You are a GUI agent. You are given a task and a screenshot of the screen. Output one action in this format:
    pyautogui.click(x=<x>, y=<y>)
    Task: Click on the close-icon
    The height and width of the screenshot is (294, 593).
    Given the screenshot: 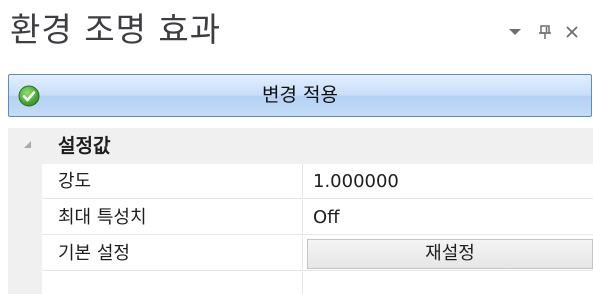 What is the action you would take?
    pyautogui.click(x=572, y=32)
    